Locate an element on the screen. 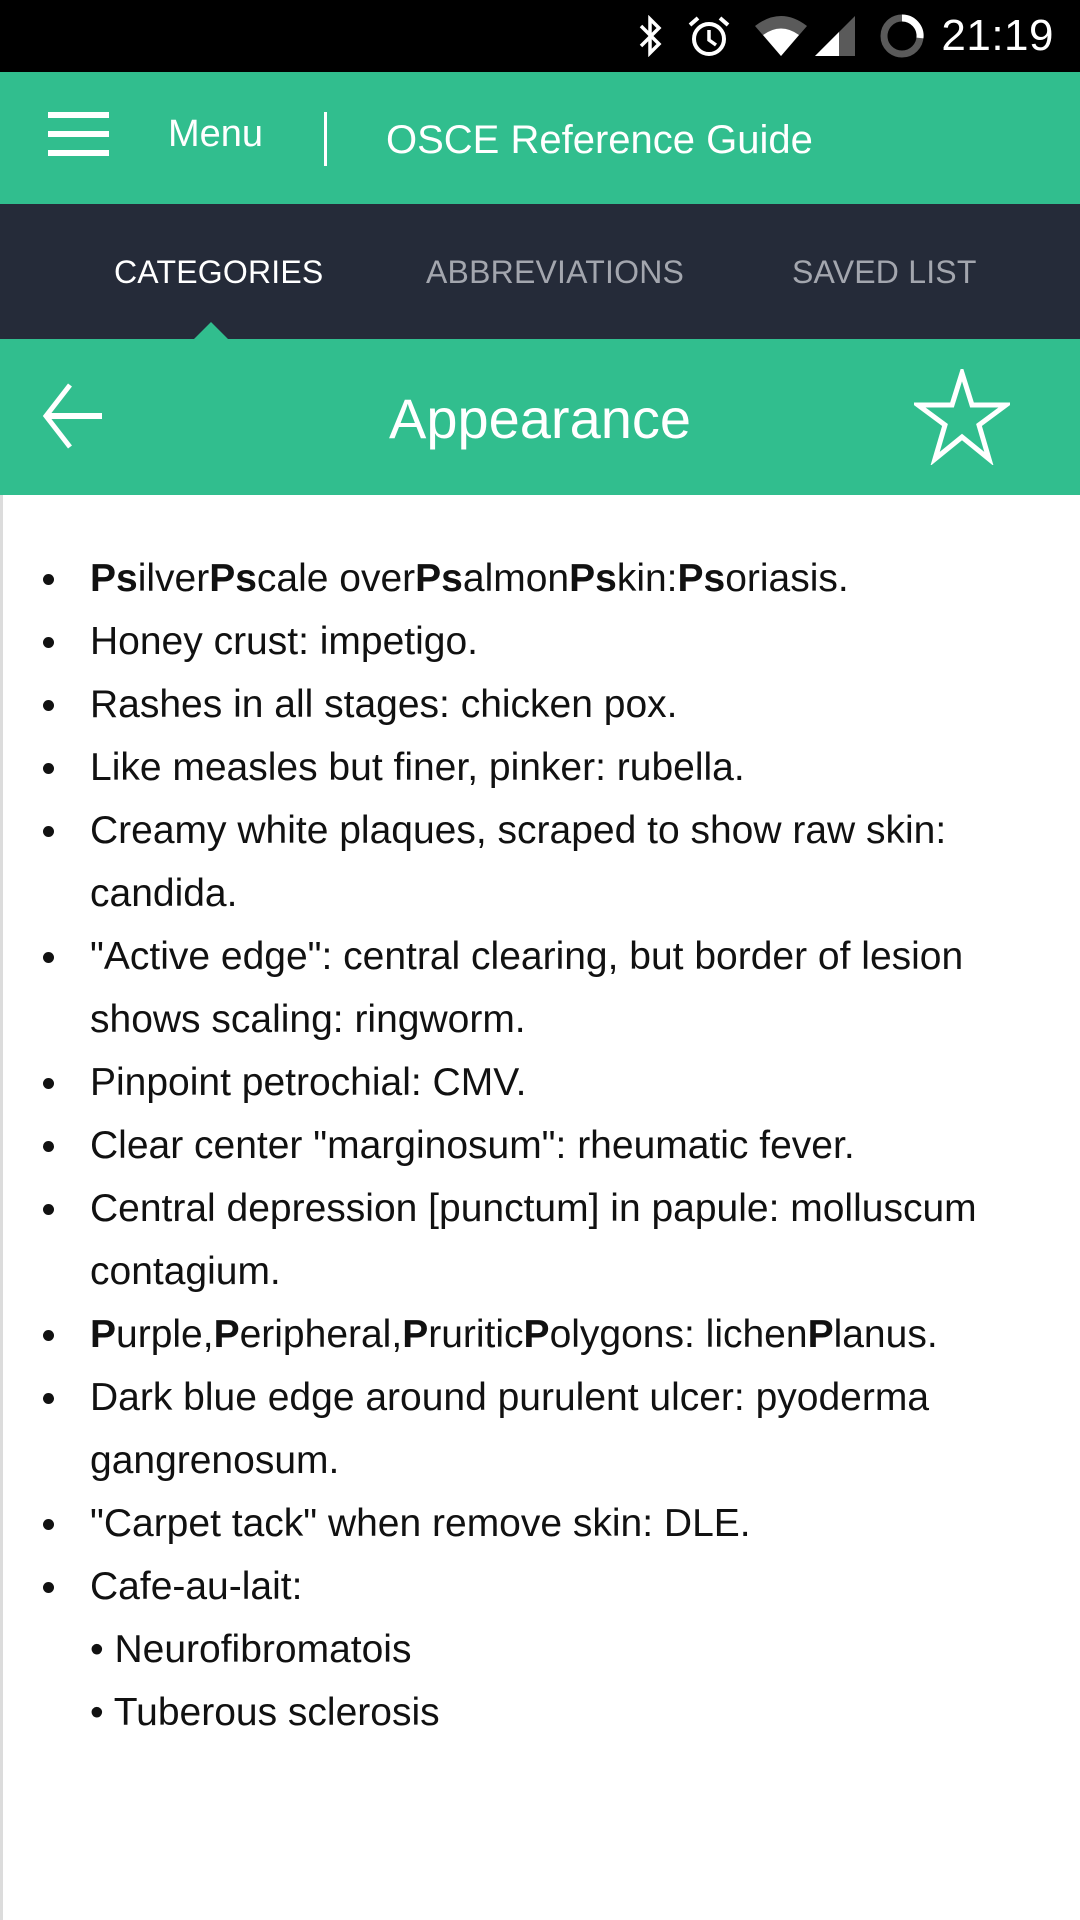 The image size is (1080, 1920). item-text: oriasis. is located at coordinates (787, 578).